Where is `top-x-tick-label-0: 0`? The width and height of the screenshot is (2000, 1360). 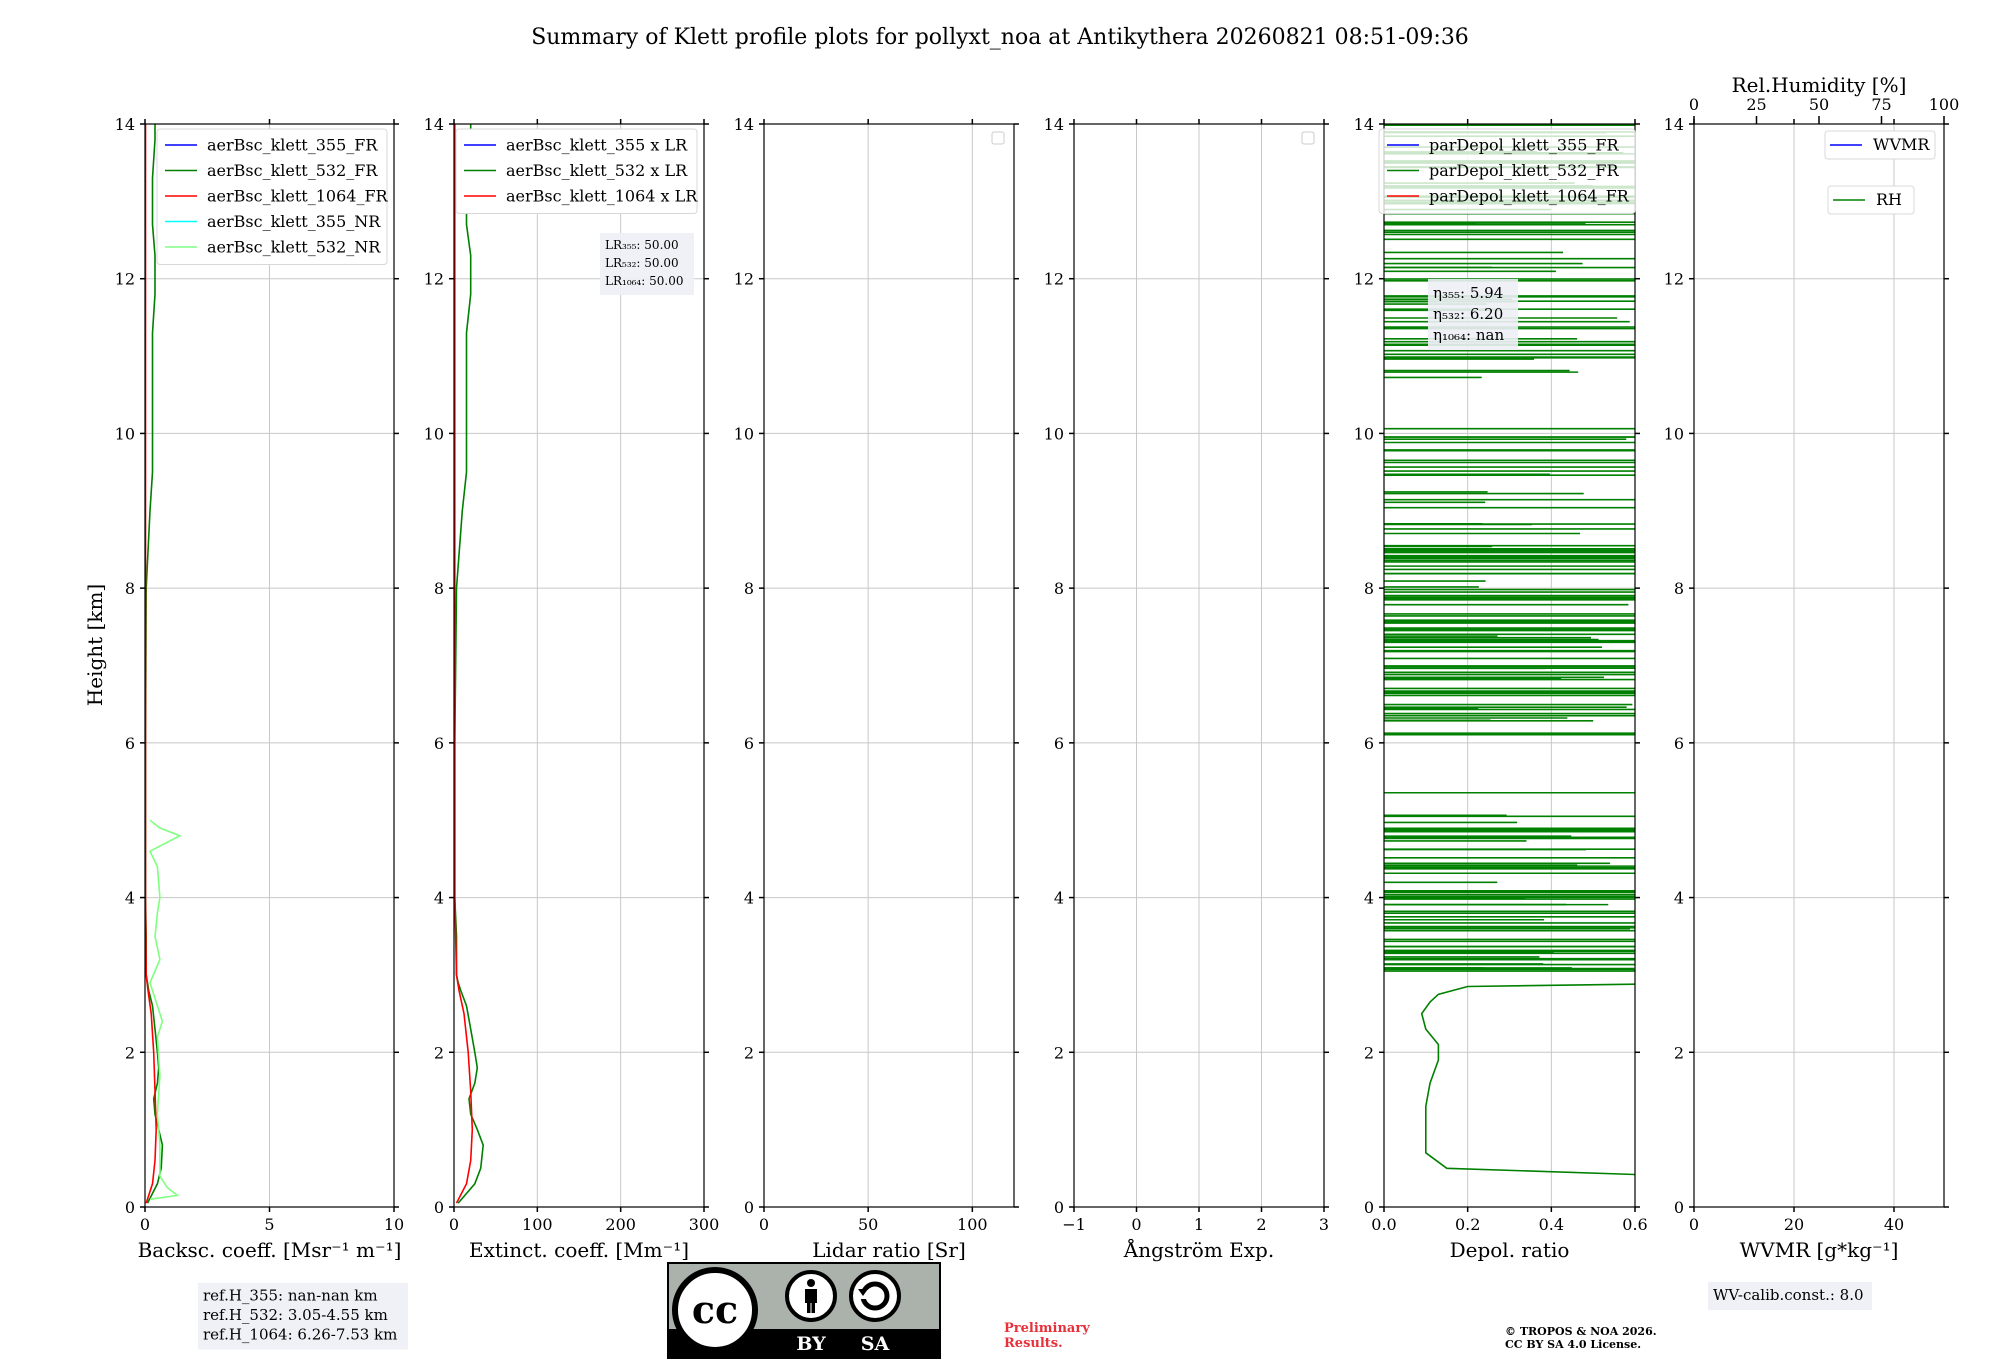 top-x-tick-label-0: 0 is located at coordinates (1694, 104).